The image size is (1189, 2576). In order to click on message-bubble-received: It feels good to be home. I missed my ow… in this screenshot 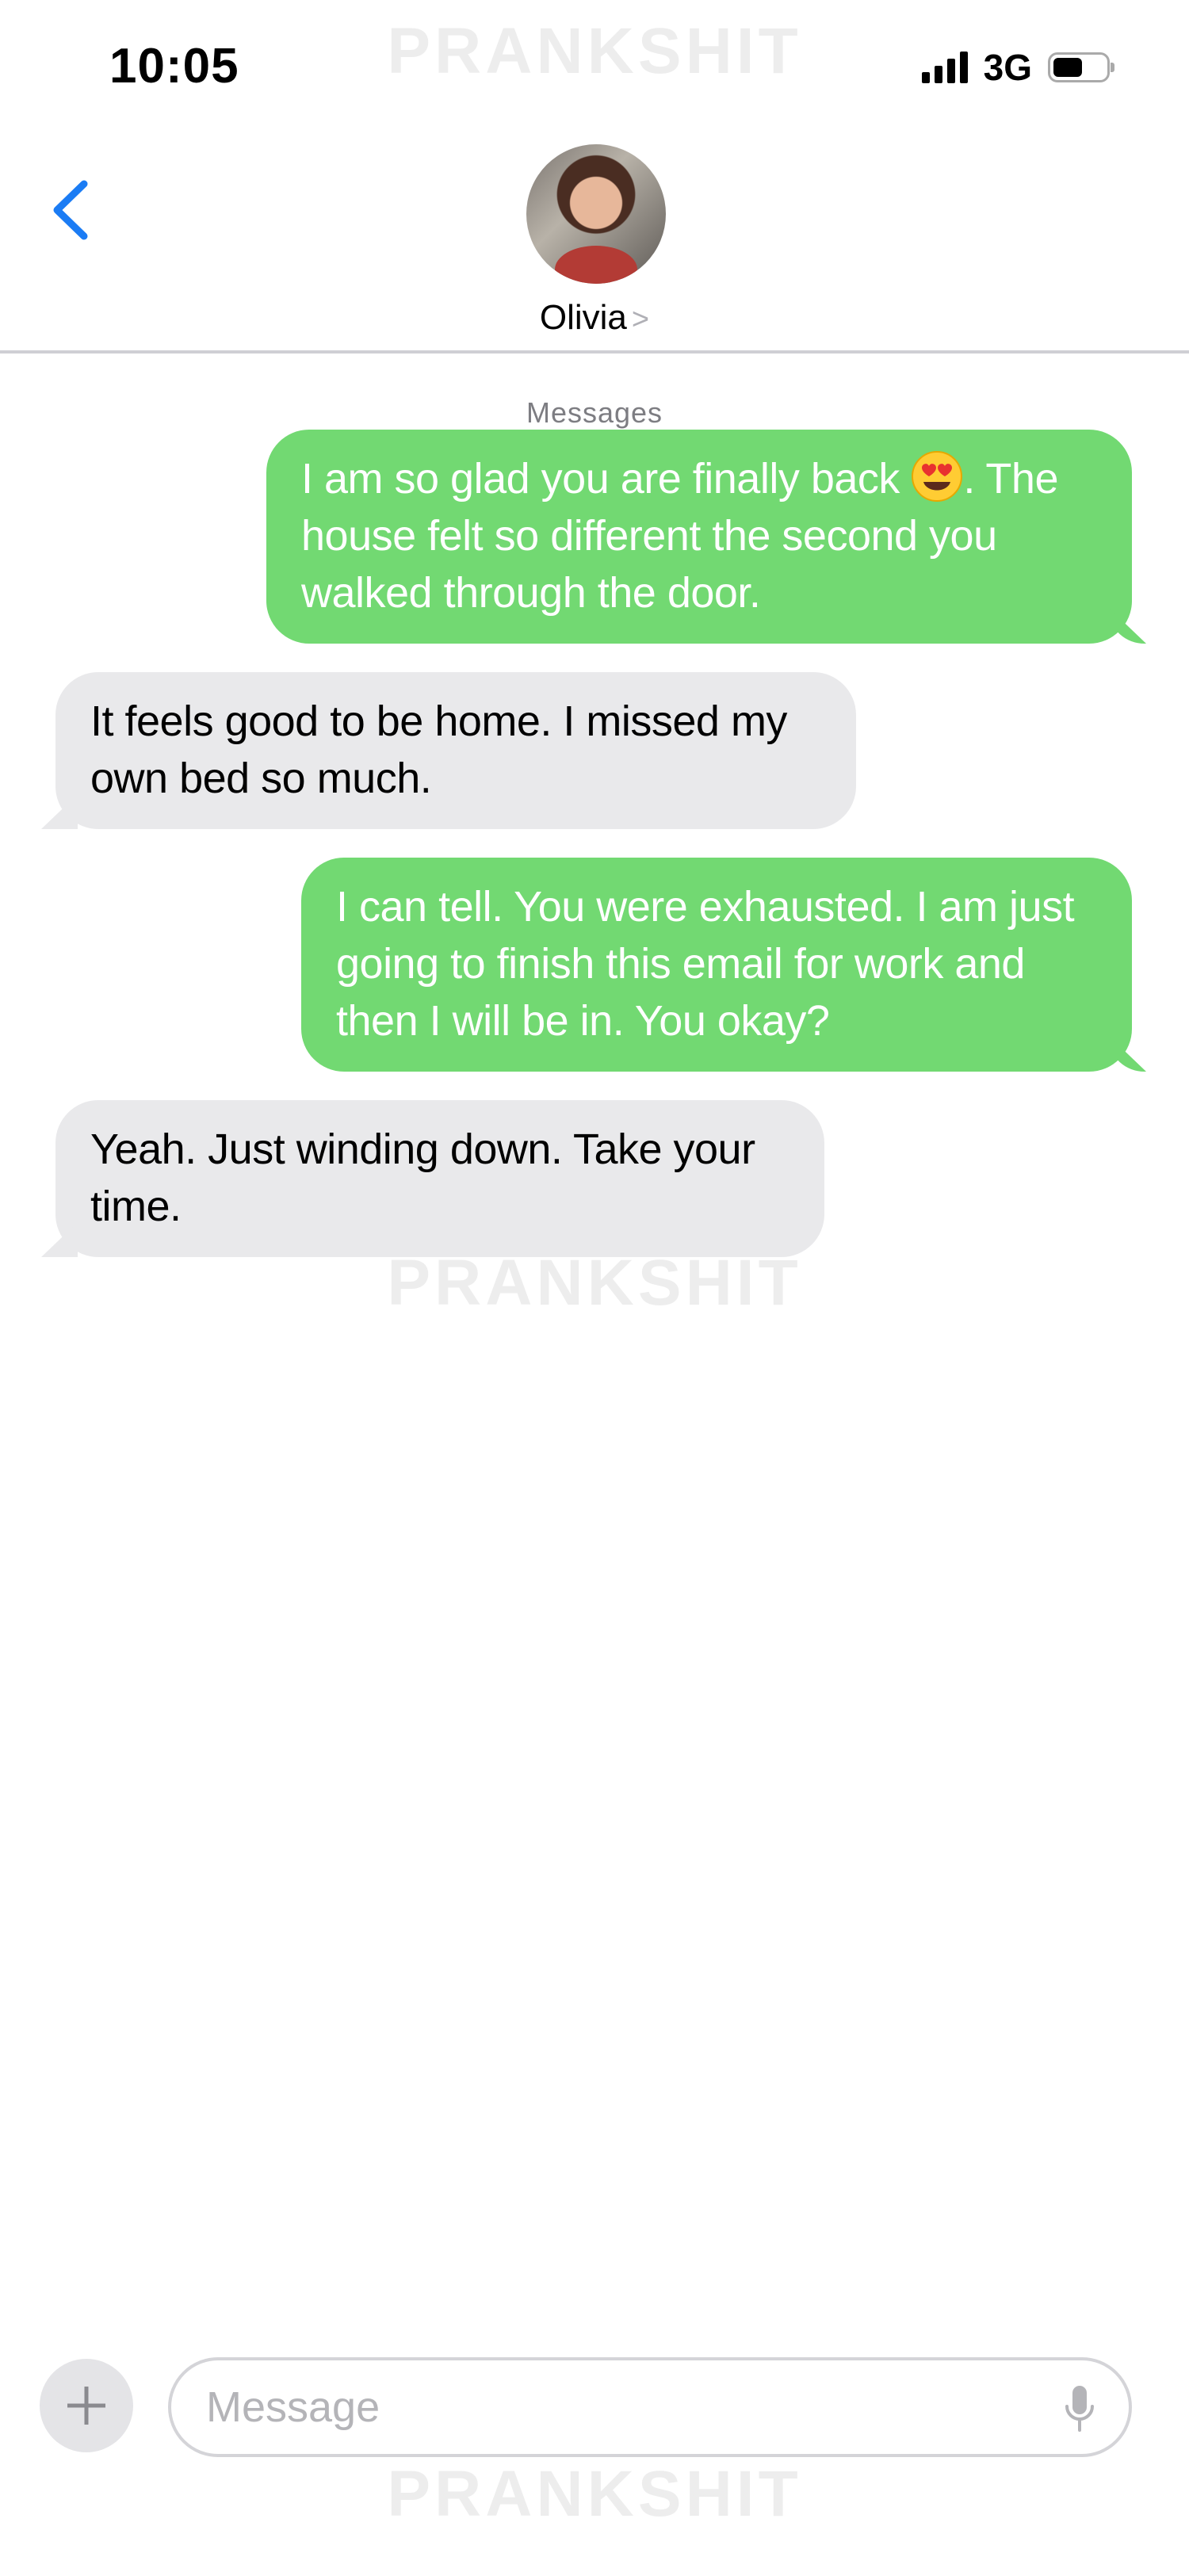, I will do `click(455, 750)`.